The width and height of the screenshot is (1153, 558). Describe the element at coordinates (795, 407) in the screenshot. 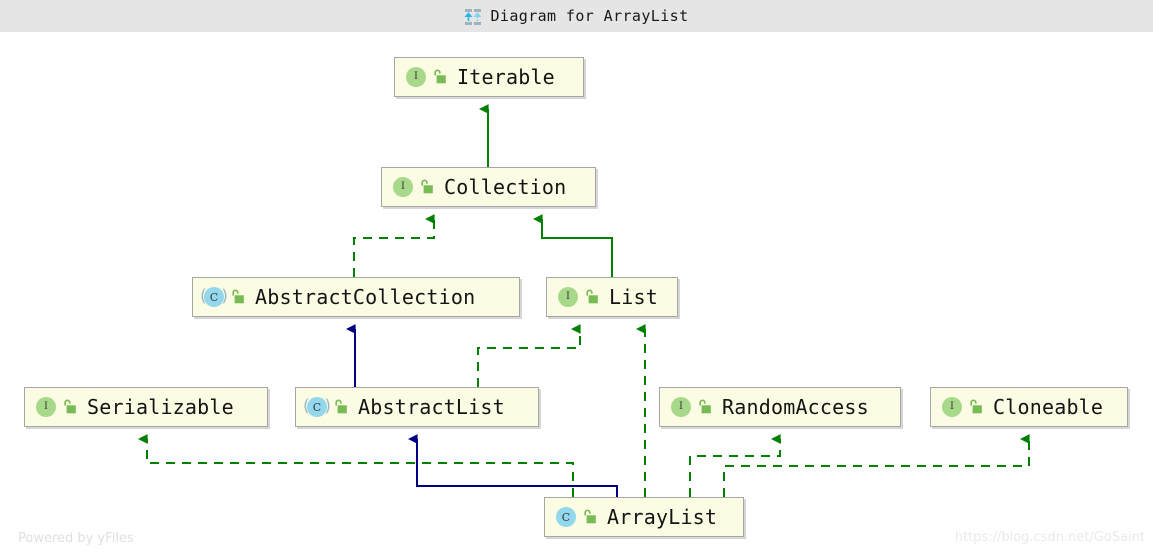

I see `class-name-label: RandomAccess` at that location.